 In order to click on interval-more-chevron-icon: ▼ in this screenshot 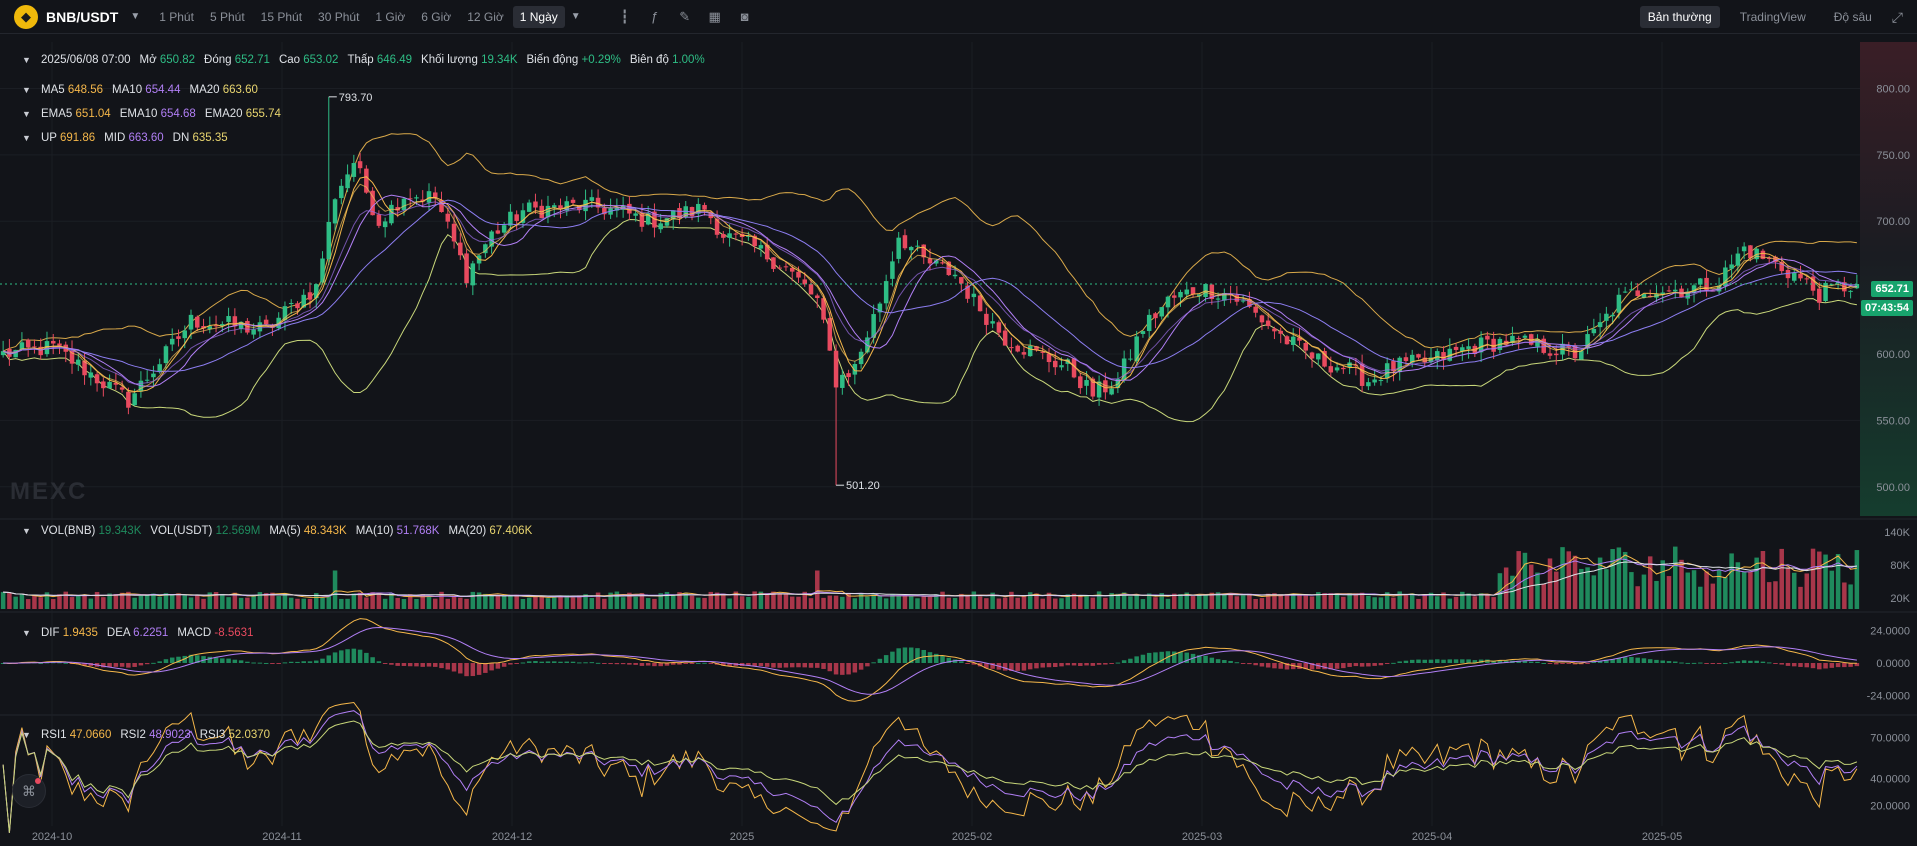, I will do `click(576, 16)`.